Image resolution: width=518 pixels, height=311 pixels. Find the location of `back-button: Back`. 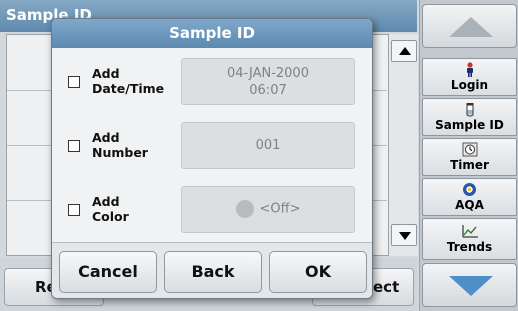

back-button: Back is located at coordinates (213, 272).